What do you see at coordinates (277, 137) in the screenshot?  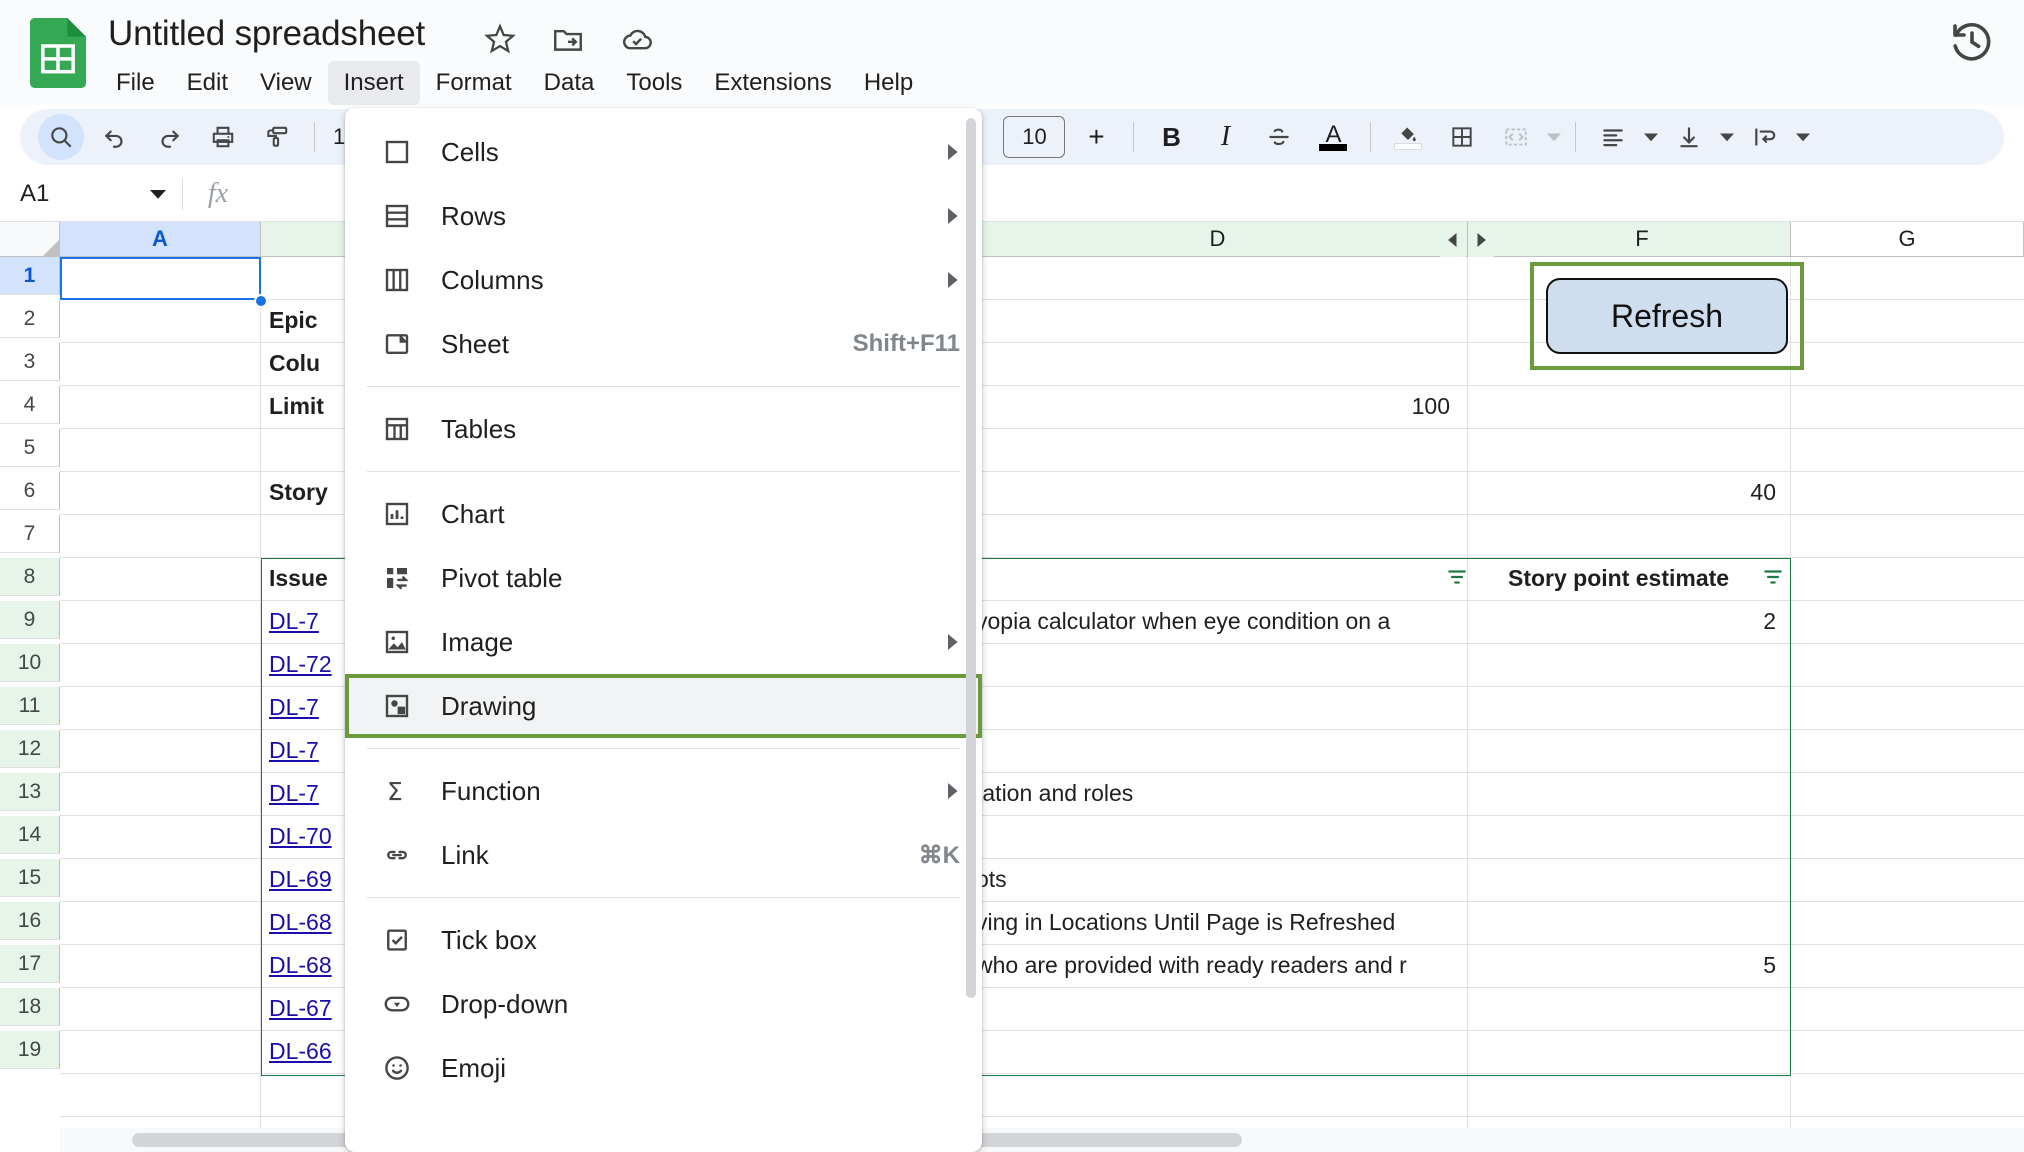 I see `paint-format-icon` at bounding box center [277, 137].